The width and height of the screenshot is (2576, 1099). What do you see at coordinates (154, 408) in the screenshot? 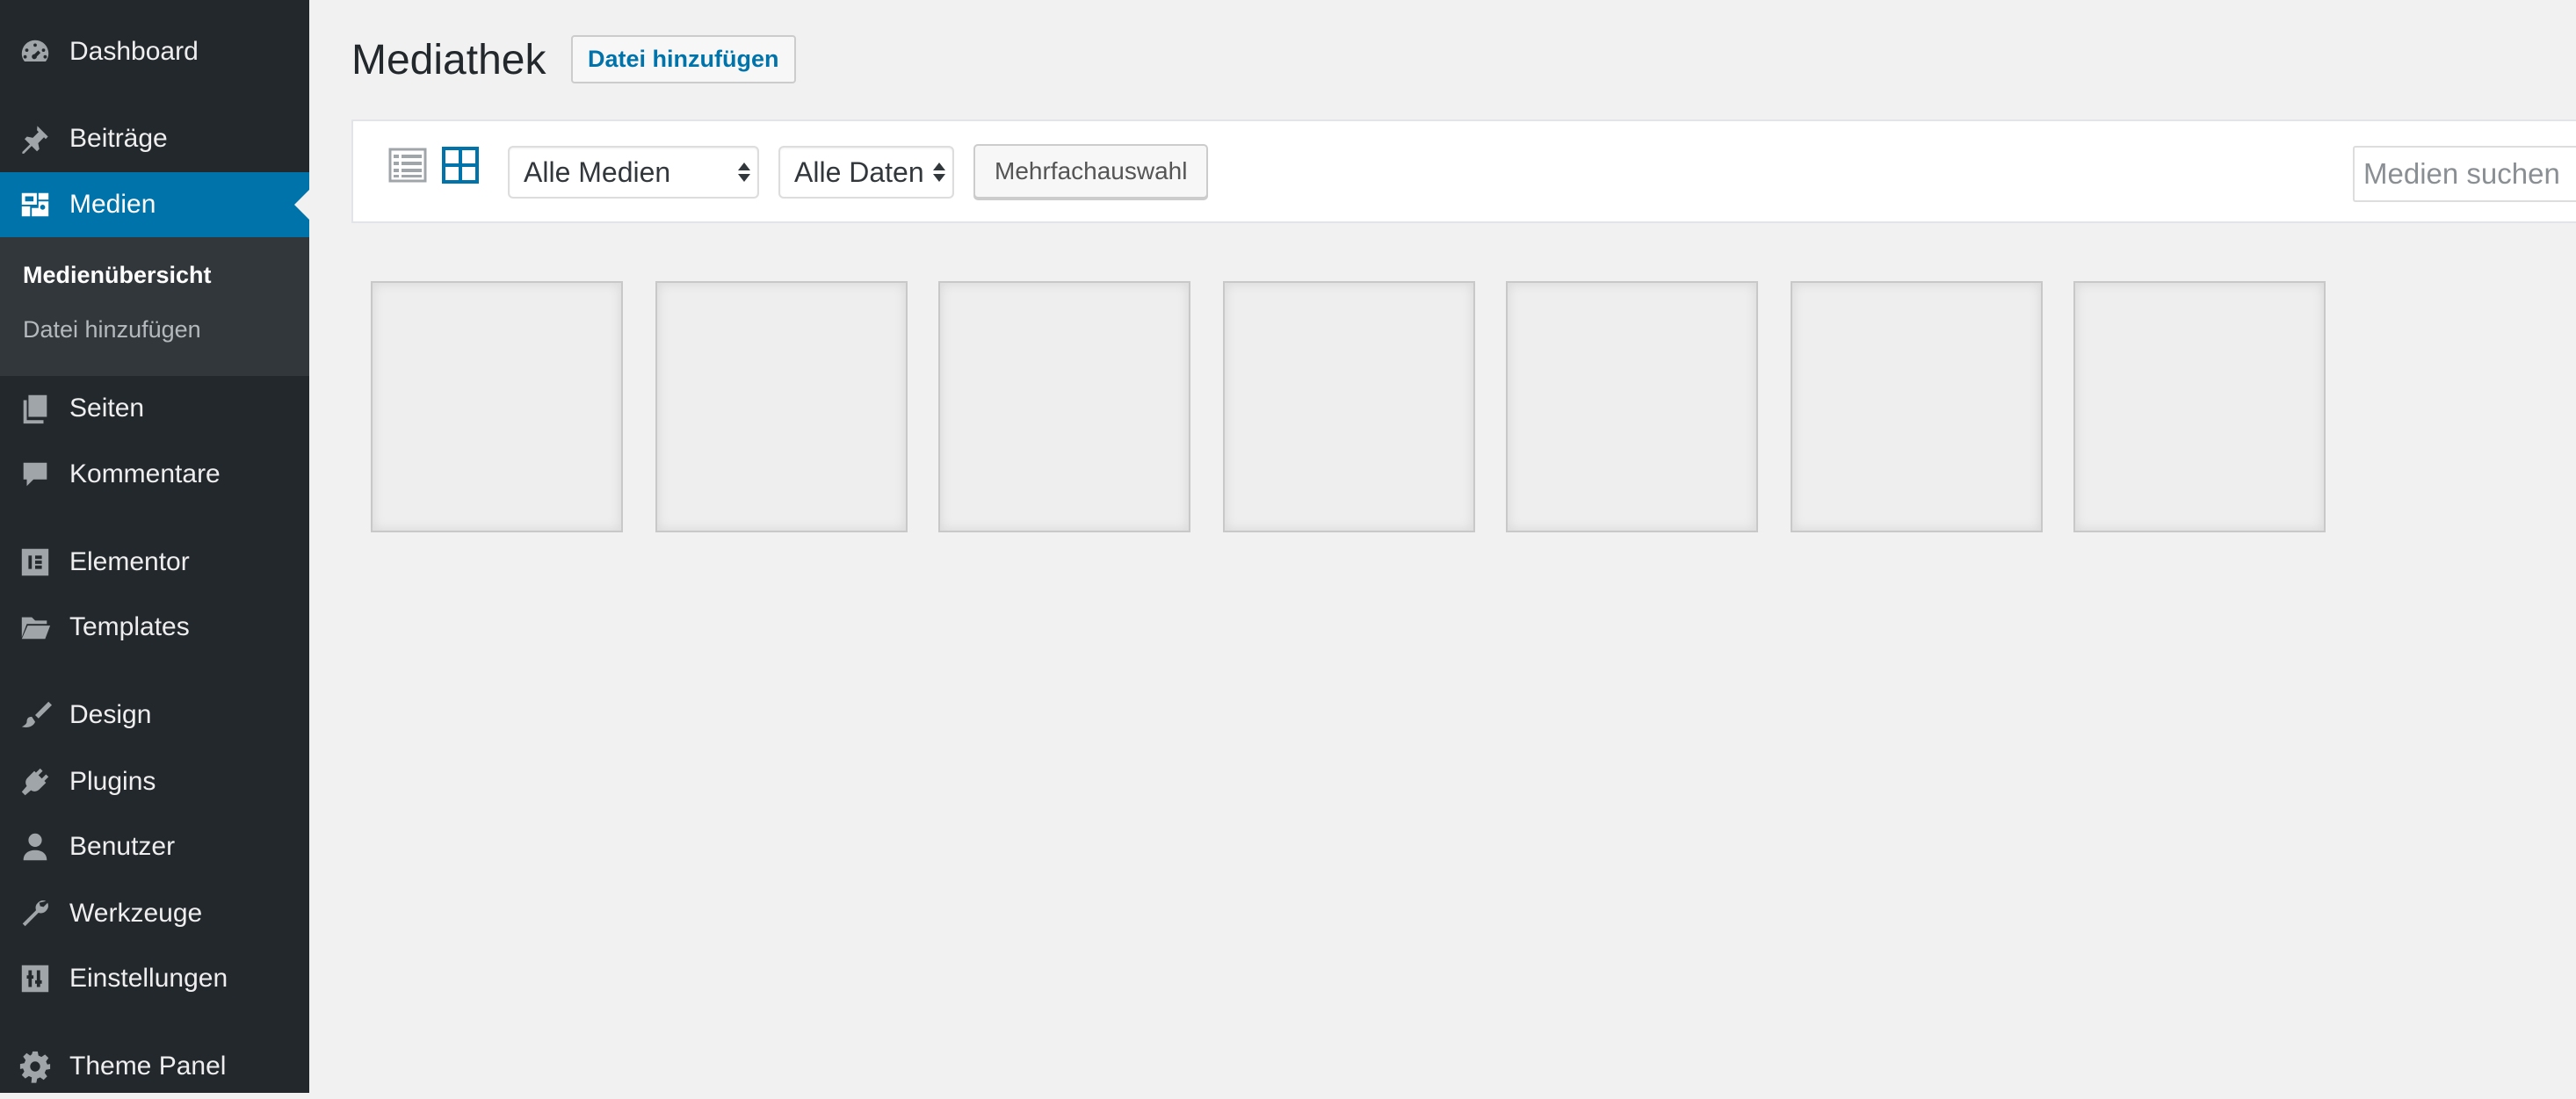
I see `sidebar-item-pages: Seiten` at bounding box center [154, 408].